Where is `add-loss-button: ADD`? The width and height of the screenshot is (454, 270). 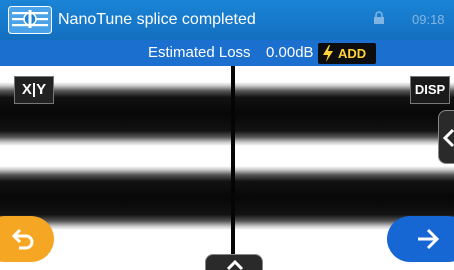 add-loss-button: ADD is located at coordinates (347, 53).